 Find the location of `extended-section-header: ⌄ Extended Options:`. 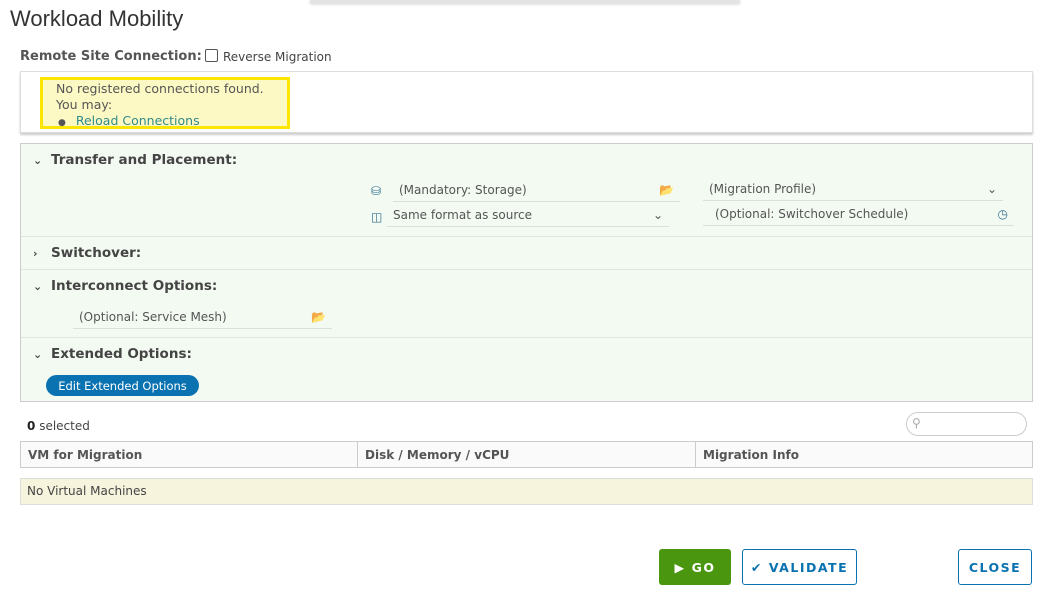

extended-section-header: ⌄ Extended Options: is located at coordinates (112, 354).